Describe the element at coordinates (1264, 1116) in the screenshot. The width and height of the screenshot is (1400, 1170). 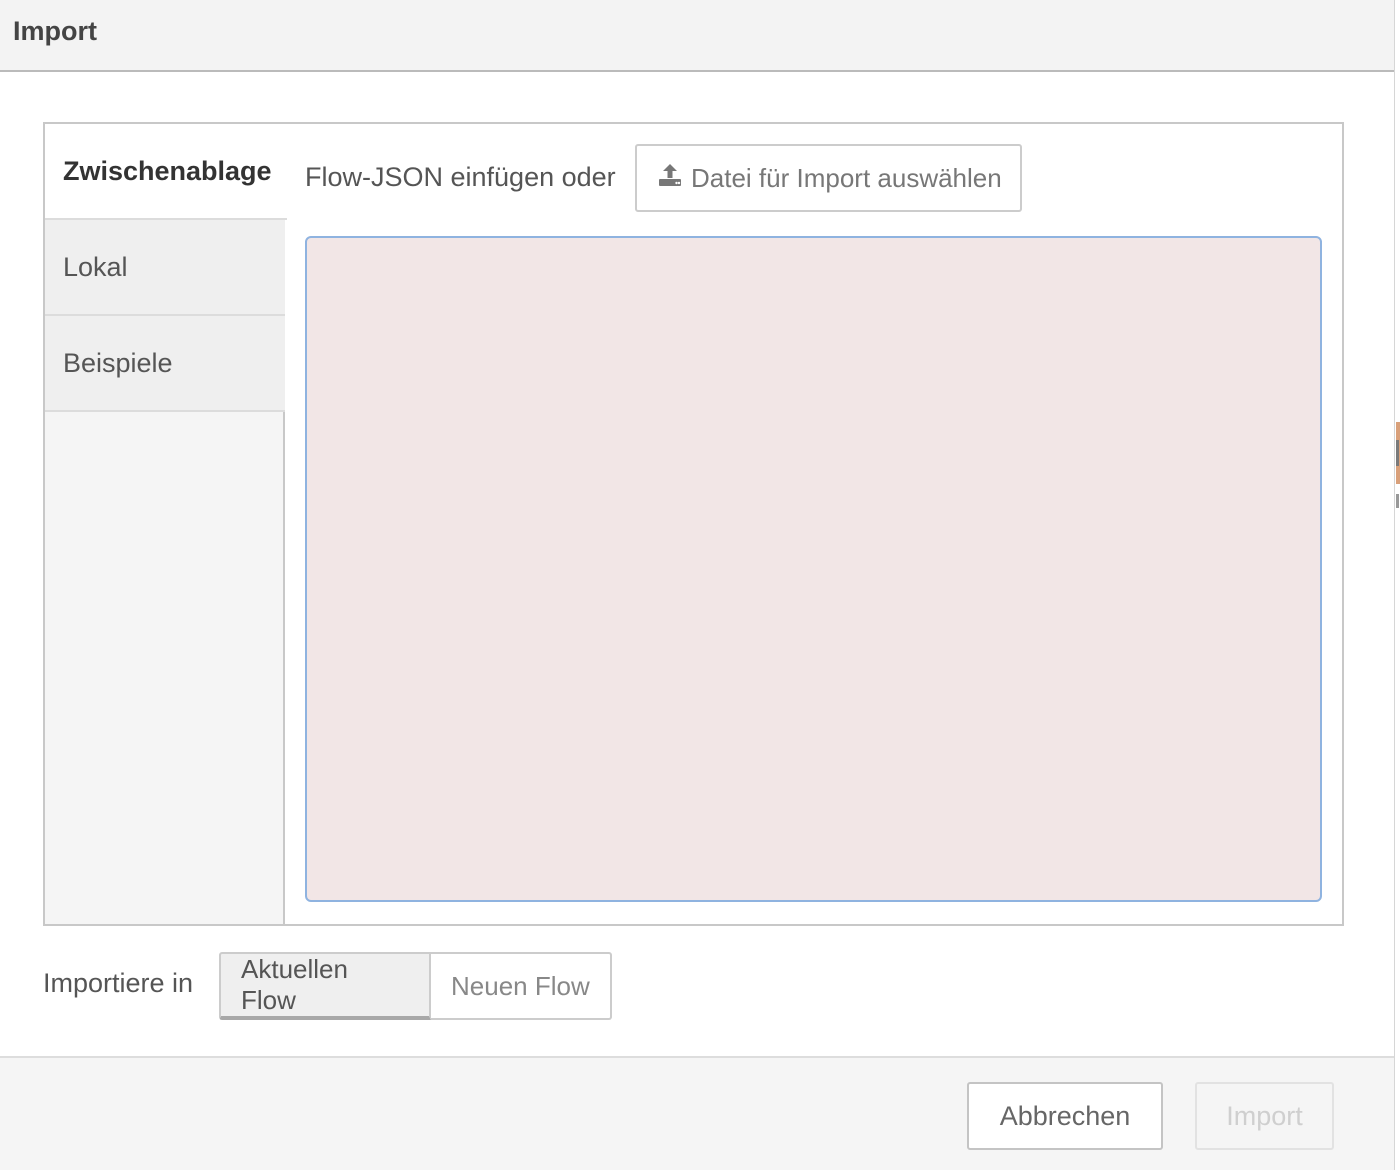
I see `import-button: Import` at that location.